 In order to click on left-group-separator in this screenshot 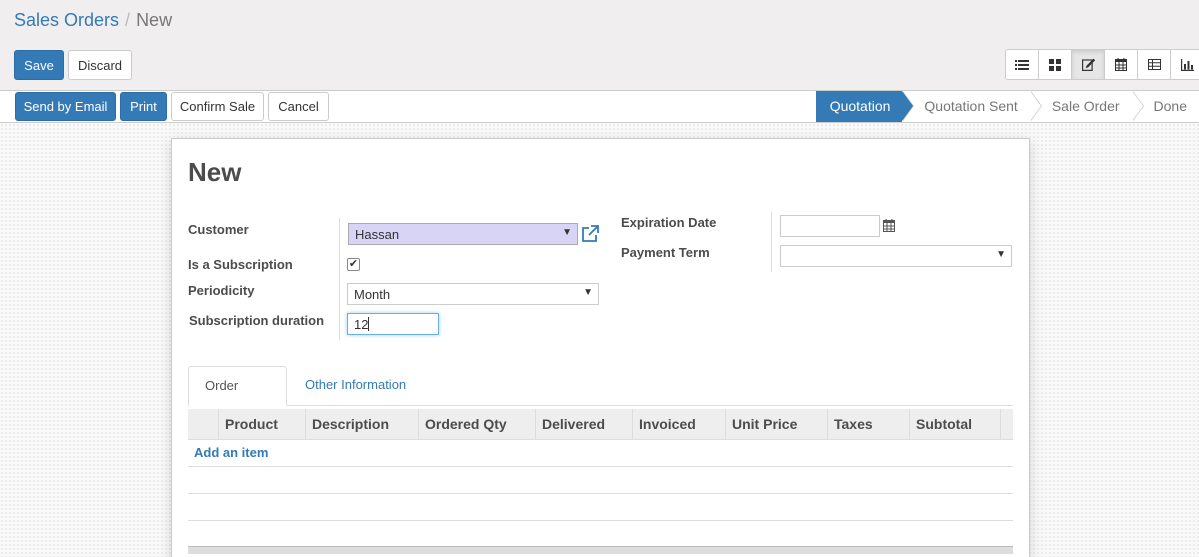, I will do `click(339, 279)`.